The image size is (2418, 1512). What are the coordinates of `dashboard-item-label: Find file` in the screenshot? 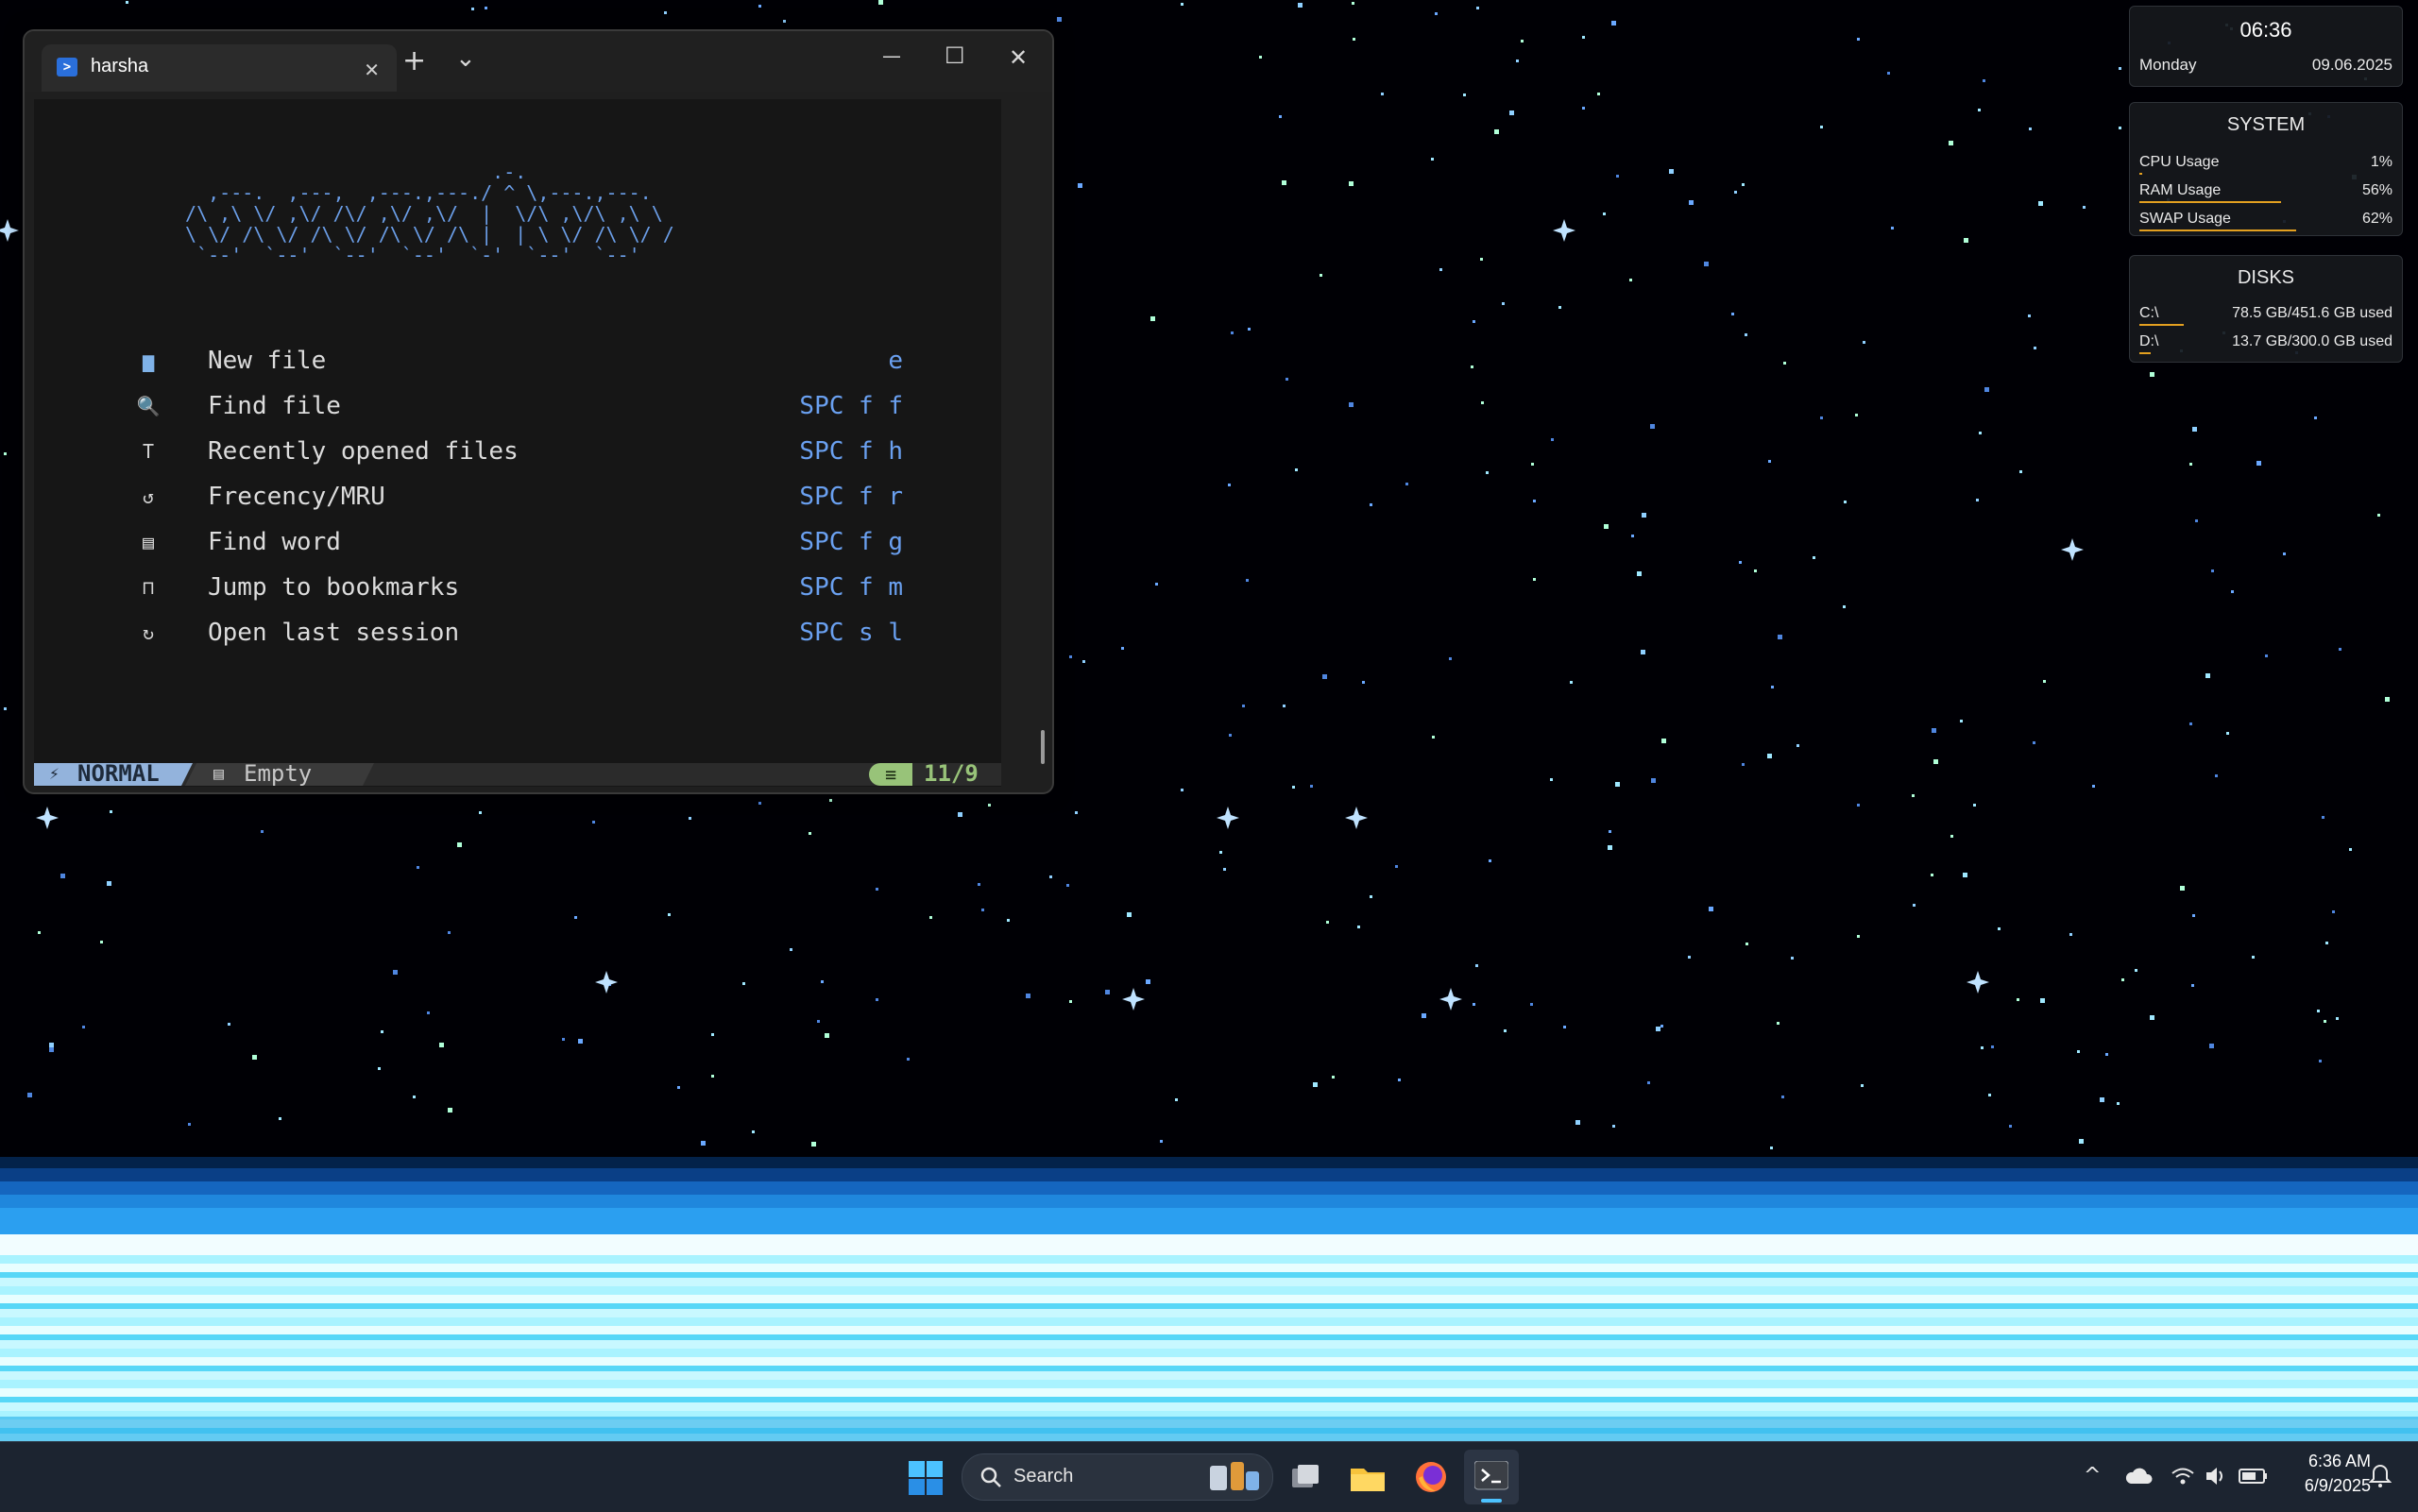 It's located at (274, 406).